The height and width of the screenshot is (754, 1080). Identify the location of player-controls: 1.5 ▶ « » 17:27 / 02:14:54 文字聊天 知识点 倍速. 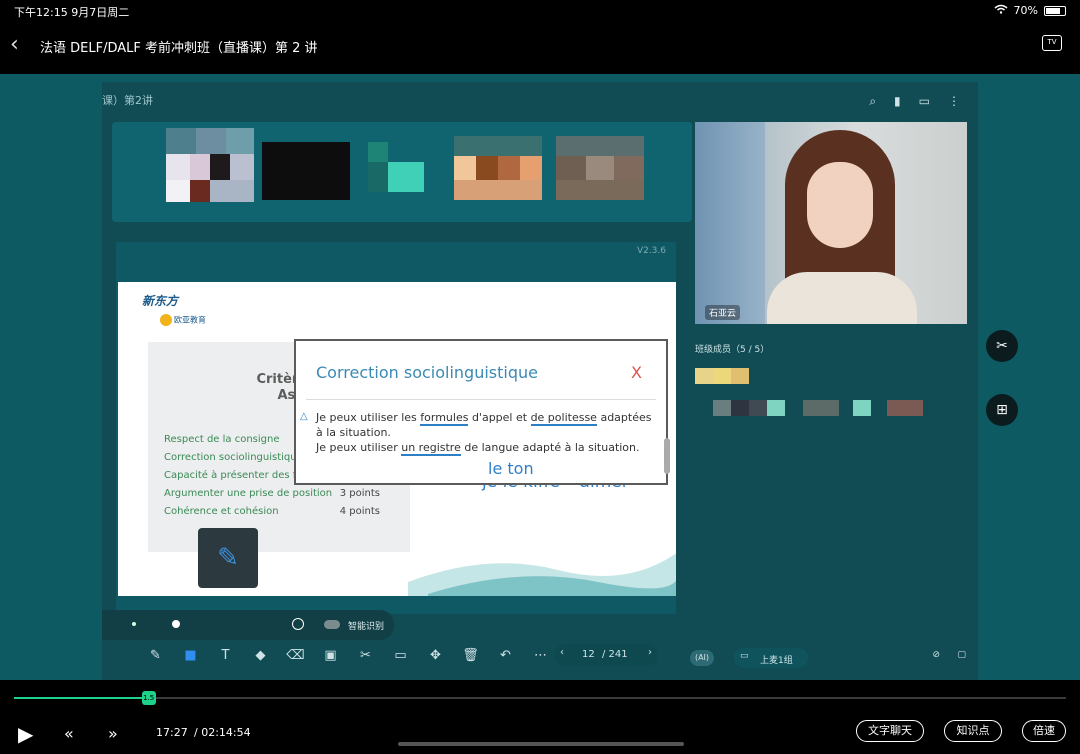
(540, 717).